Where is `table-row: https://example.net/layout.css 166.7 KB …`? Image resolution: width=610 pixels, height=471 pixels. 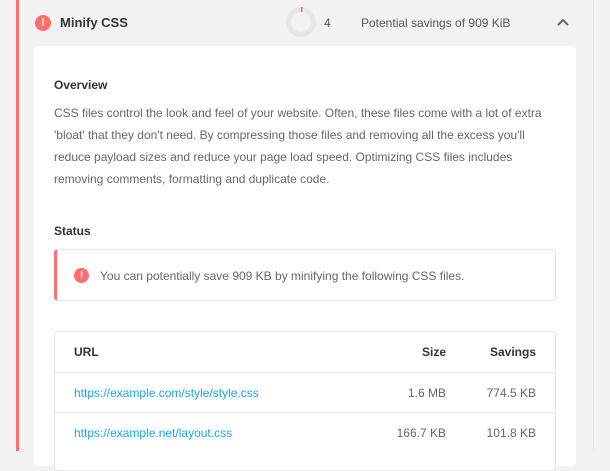 table-row: https://example.net/layout.css 166.7 KB … is located at coordinates (305, 432).